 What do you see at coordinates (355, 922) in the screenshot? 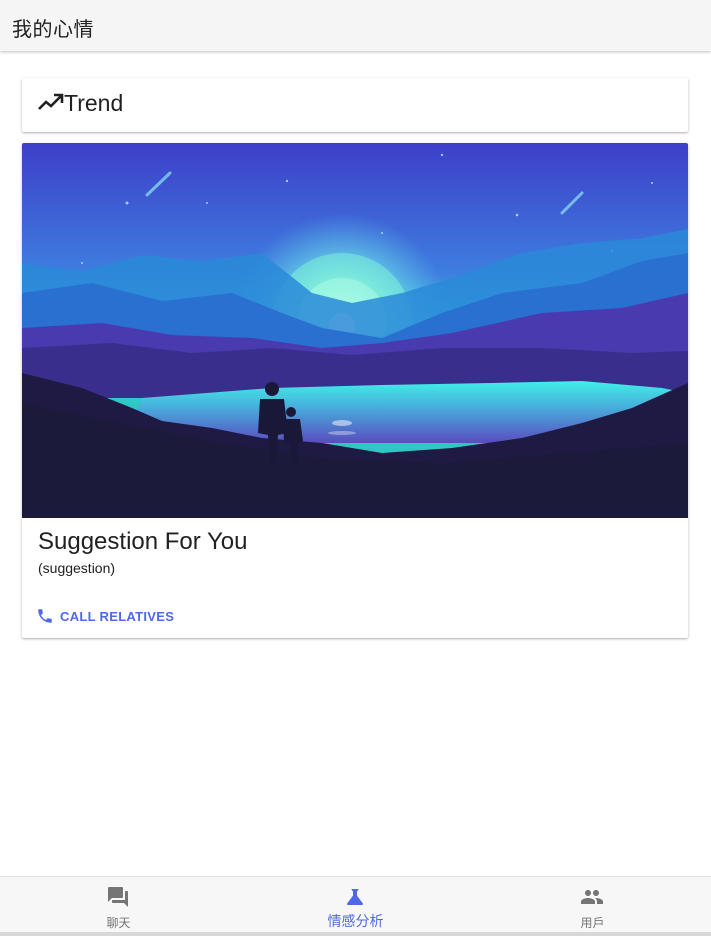
I see `nav-label-analysis: 情感分析` at bounding box center [355, 922].